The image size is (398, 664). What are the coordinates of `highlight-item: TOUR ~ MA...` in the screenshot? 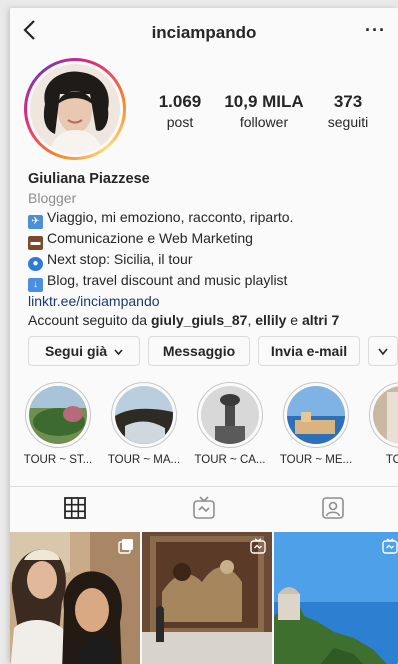 It's located at (144, 424).